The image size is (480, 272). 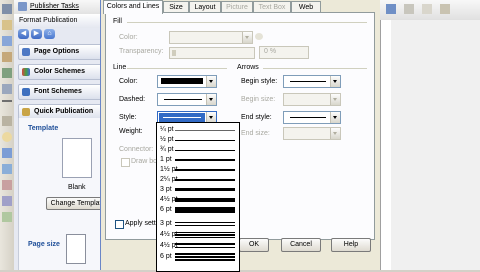 What do you see at coordinates (177, 68) in the screenshot?
I see `line-group-divider` at bounding box center [177, 68].